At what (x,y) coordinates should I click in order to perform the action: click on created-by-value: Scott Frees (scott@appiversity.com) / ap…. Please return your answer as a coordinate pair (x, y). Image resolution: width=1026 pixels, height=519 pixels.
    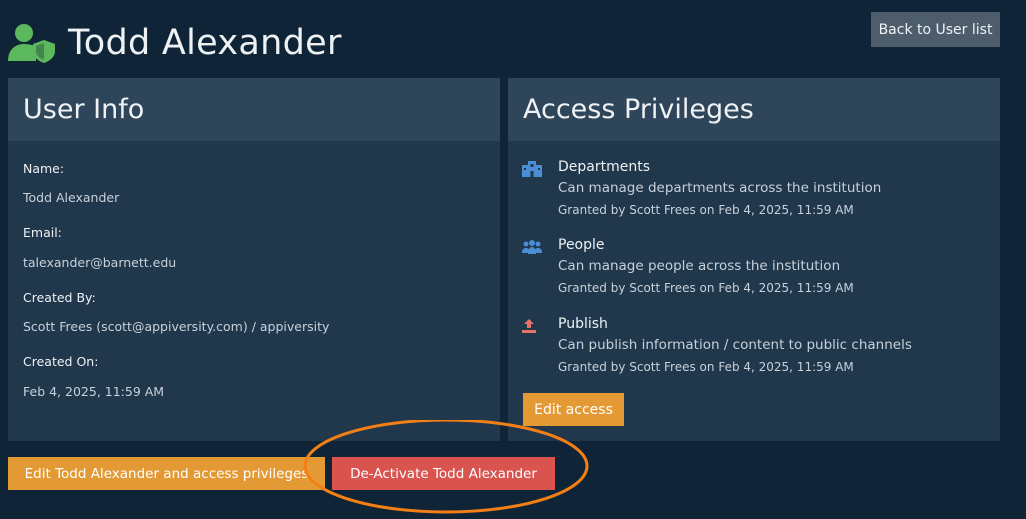
    Looking at the image, I should click on (176, 326).